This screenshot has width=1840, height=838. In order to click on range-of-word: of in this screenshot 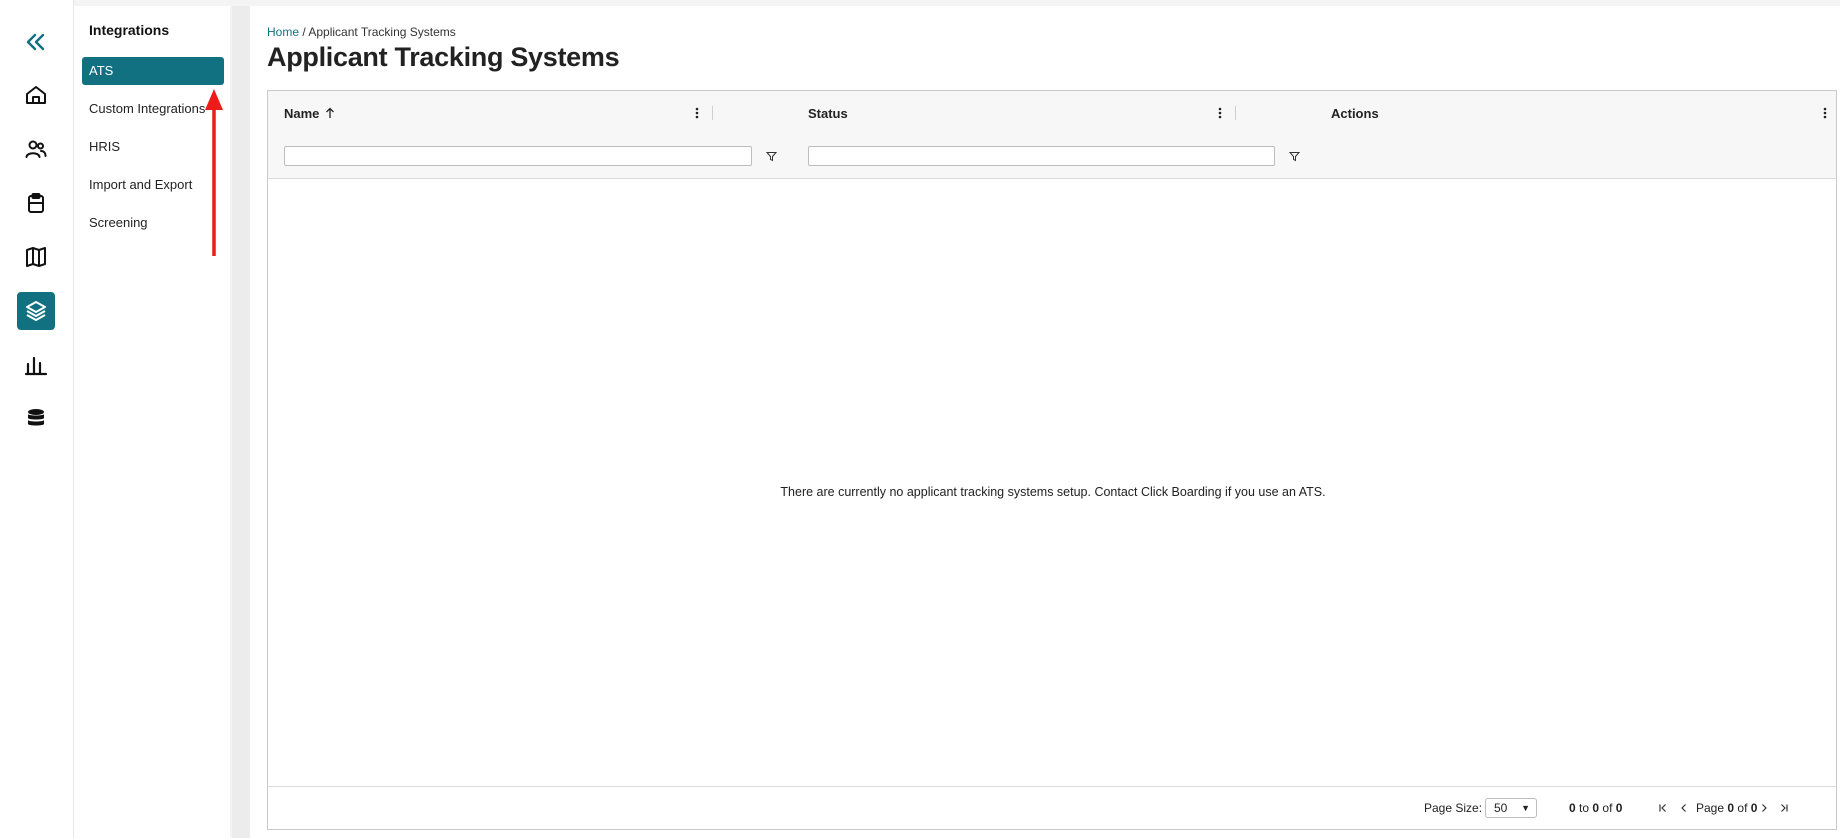, I will do `click(1607, 808)`.